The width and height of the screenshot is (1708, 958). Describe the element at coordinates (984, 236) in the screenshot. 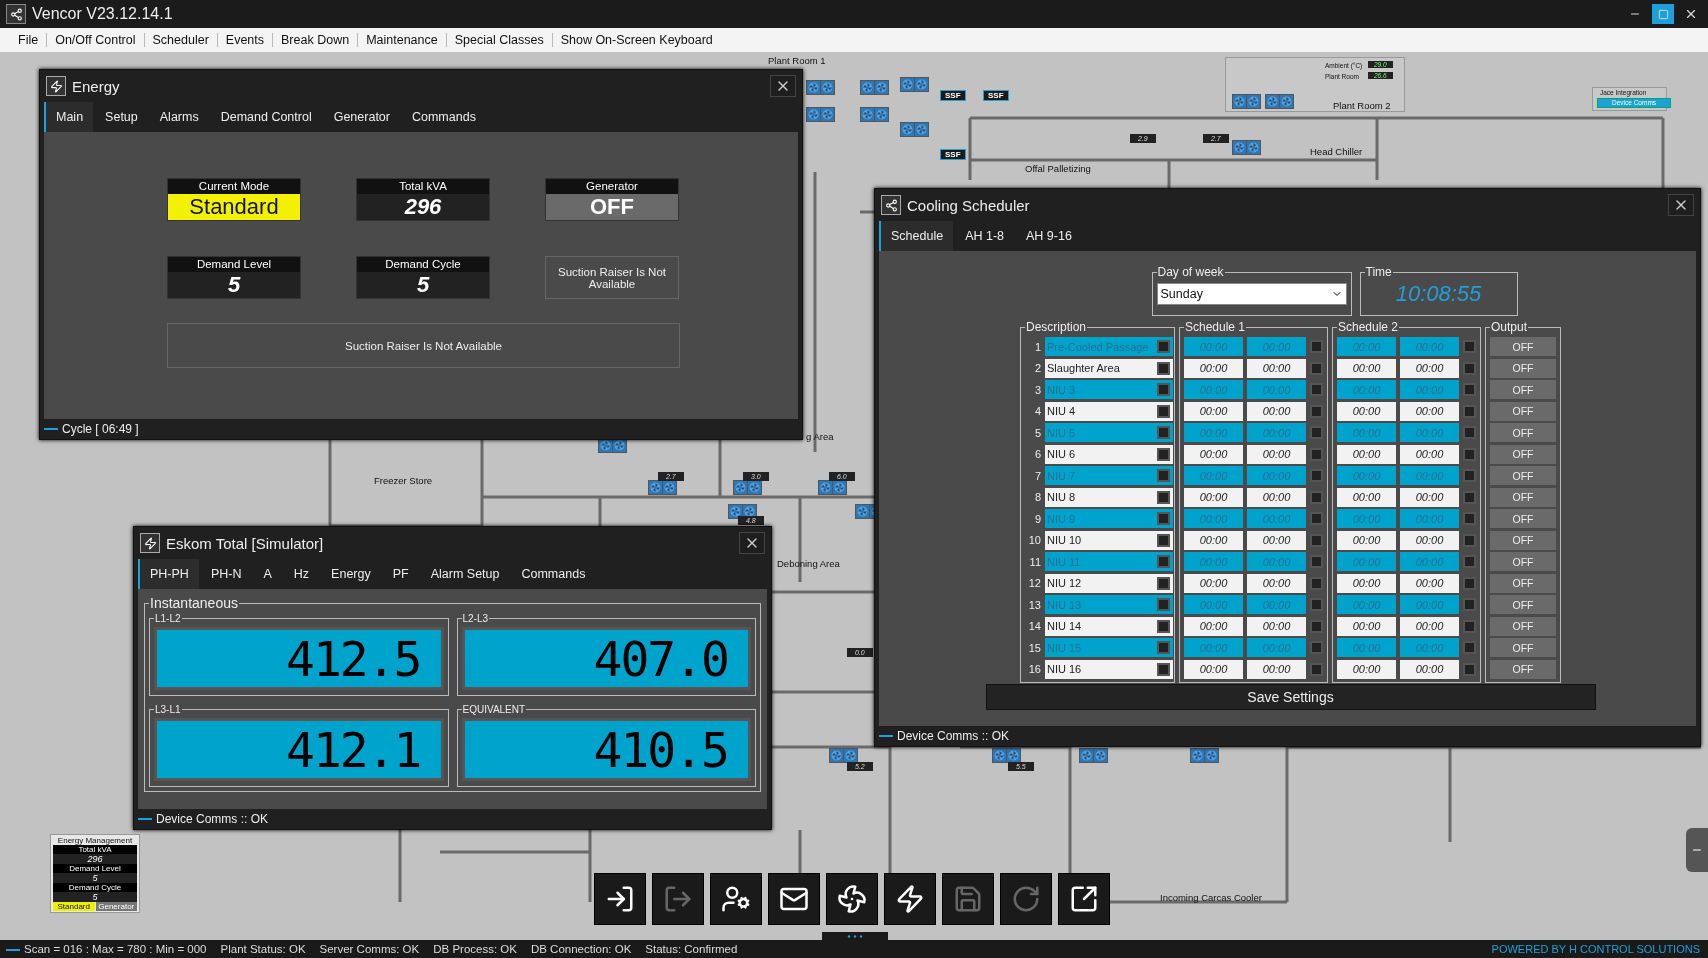

I see `tab: AH 1-8` at that location.